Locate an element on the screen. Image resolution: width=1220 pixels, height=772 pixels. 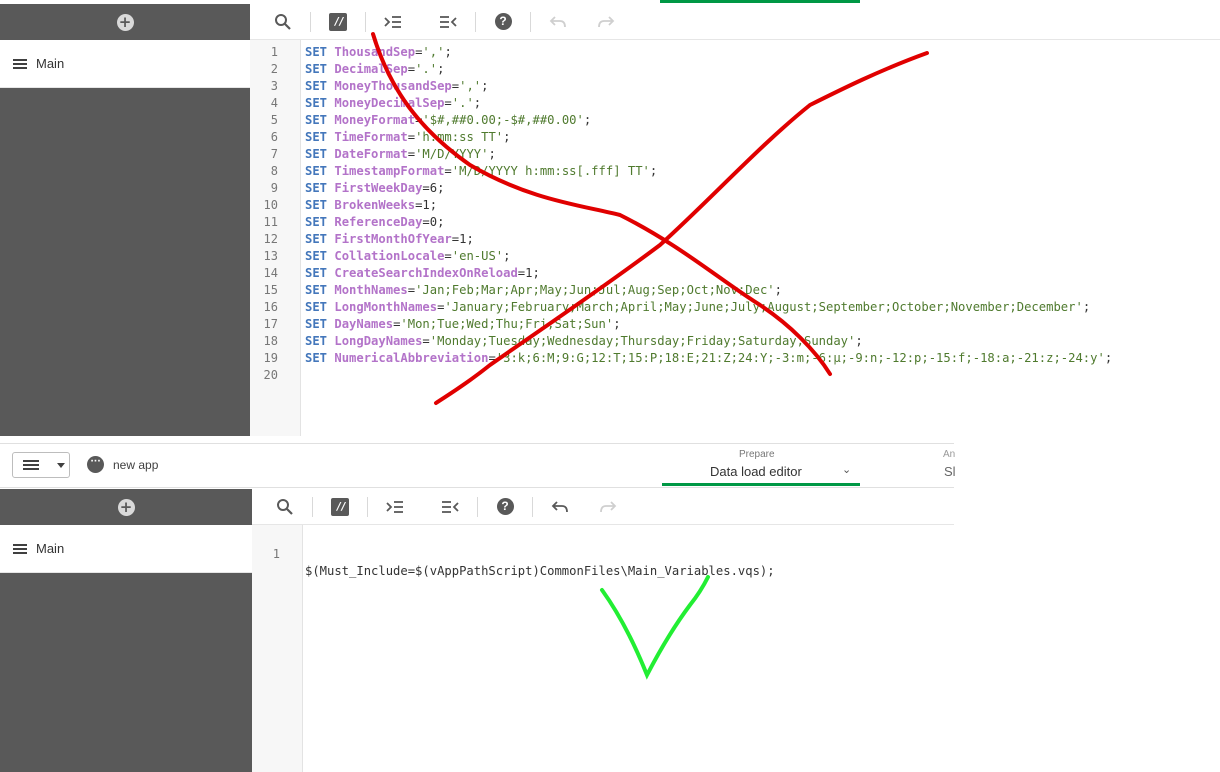
code-line: 6 SET TimeFormat='h:mm:ss TT'; is located at coordinates (730, 137).